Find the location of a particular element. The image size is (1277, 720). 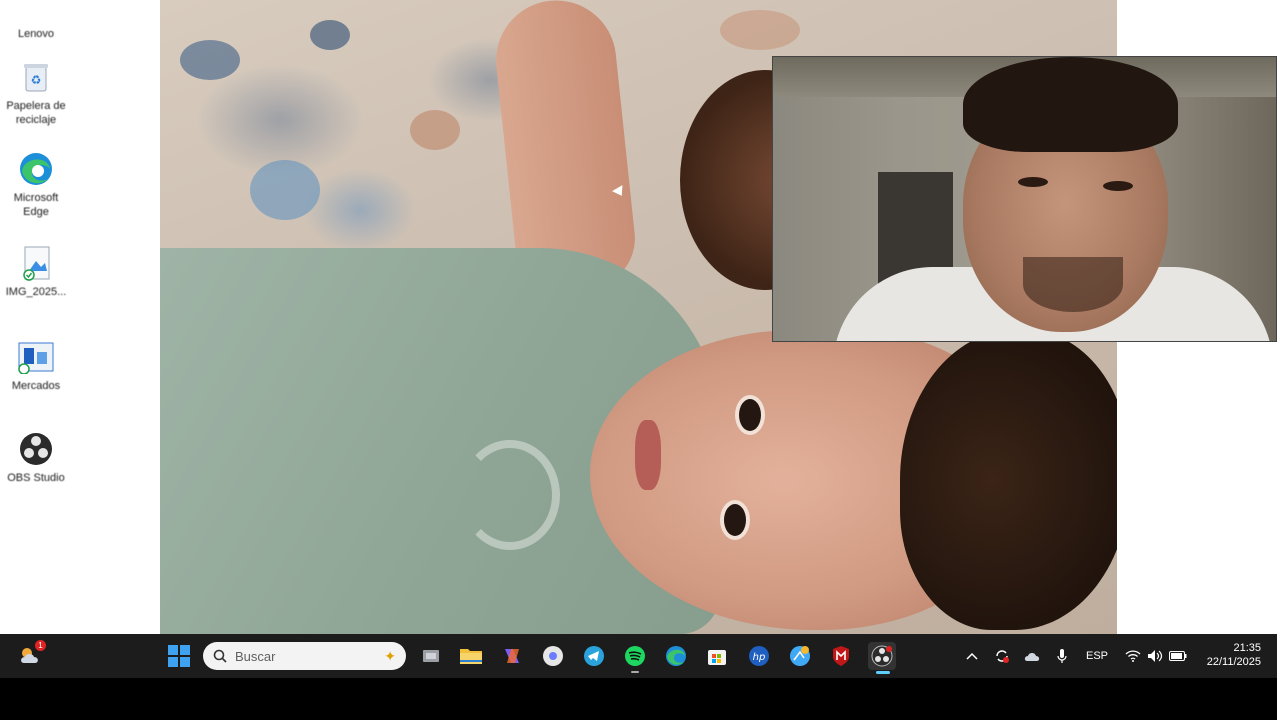

desktop-icon-edge: Microsoft Edge is located at coordinates (36, 184).